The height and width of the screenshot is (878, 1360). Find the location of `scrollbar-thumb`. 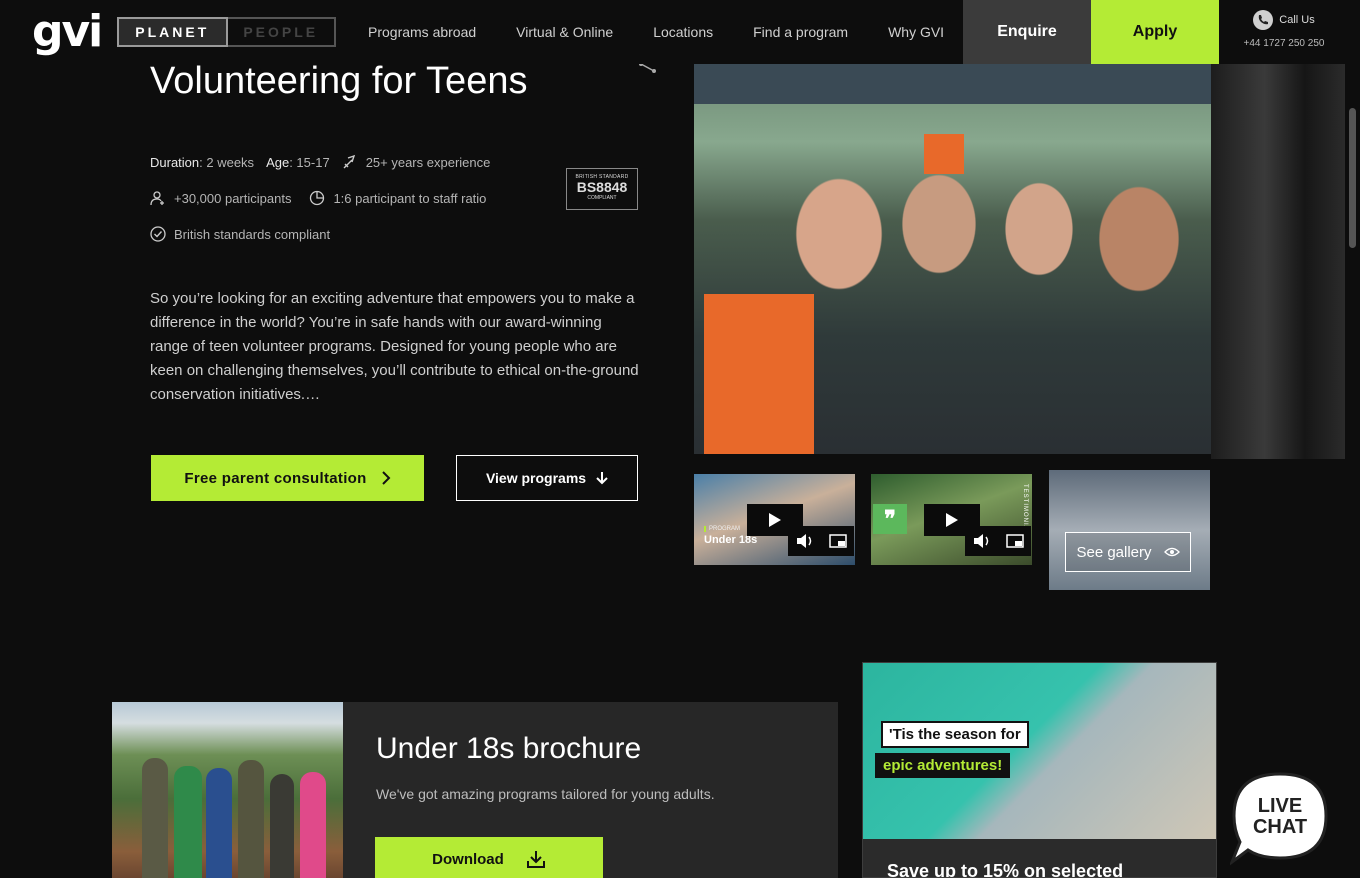

scrollbar-thumb is located at coordinates (1352, 178).